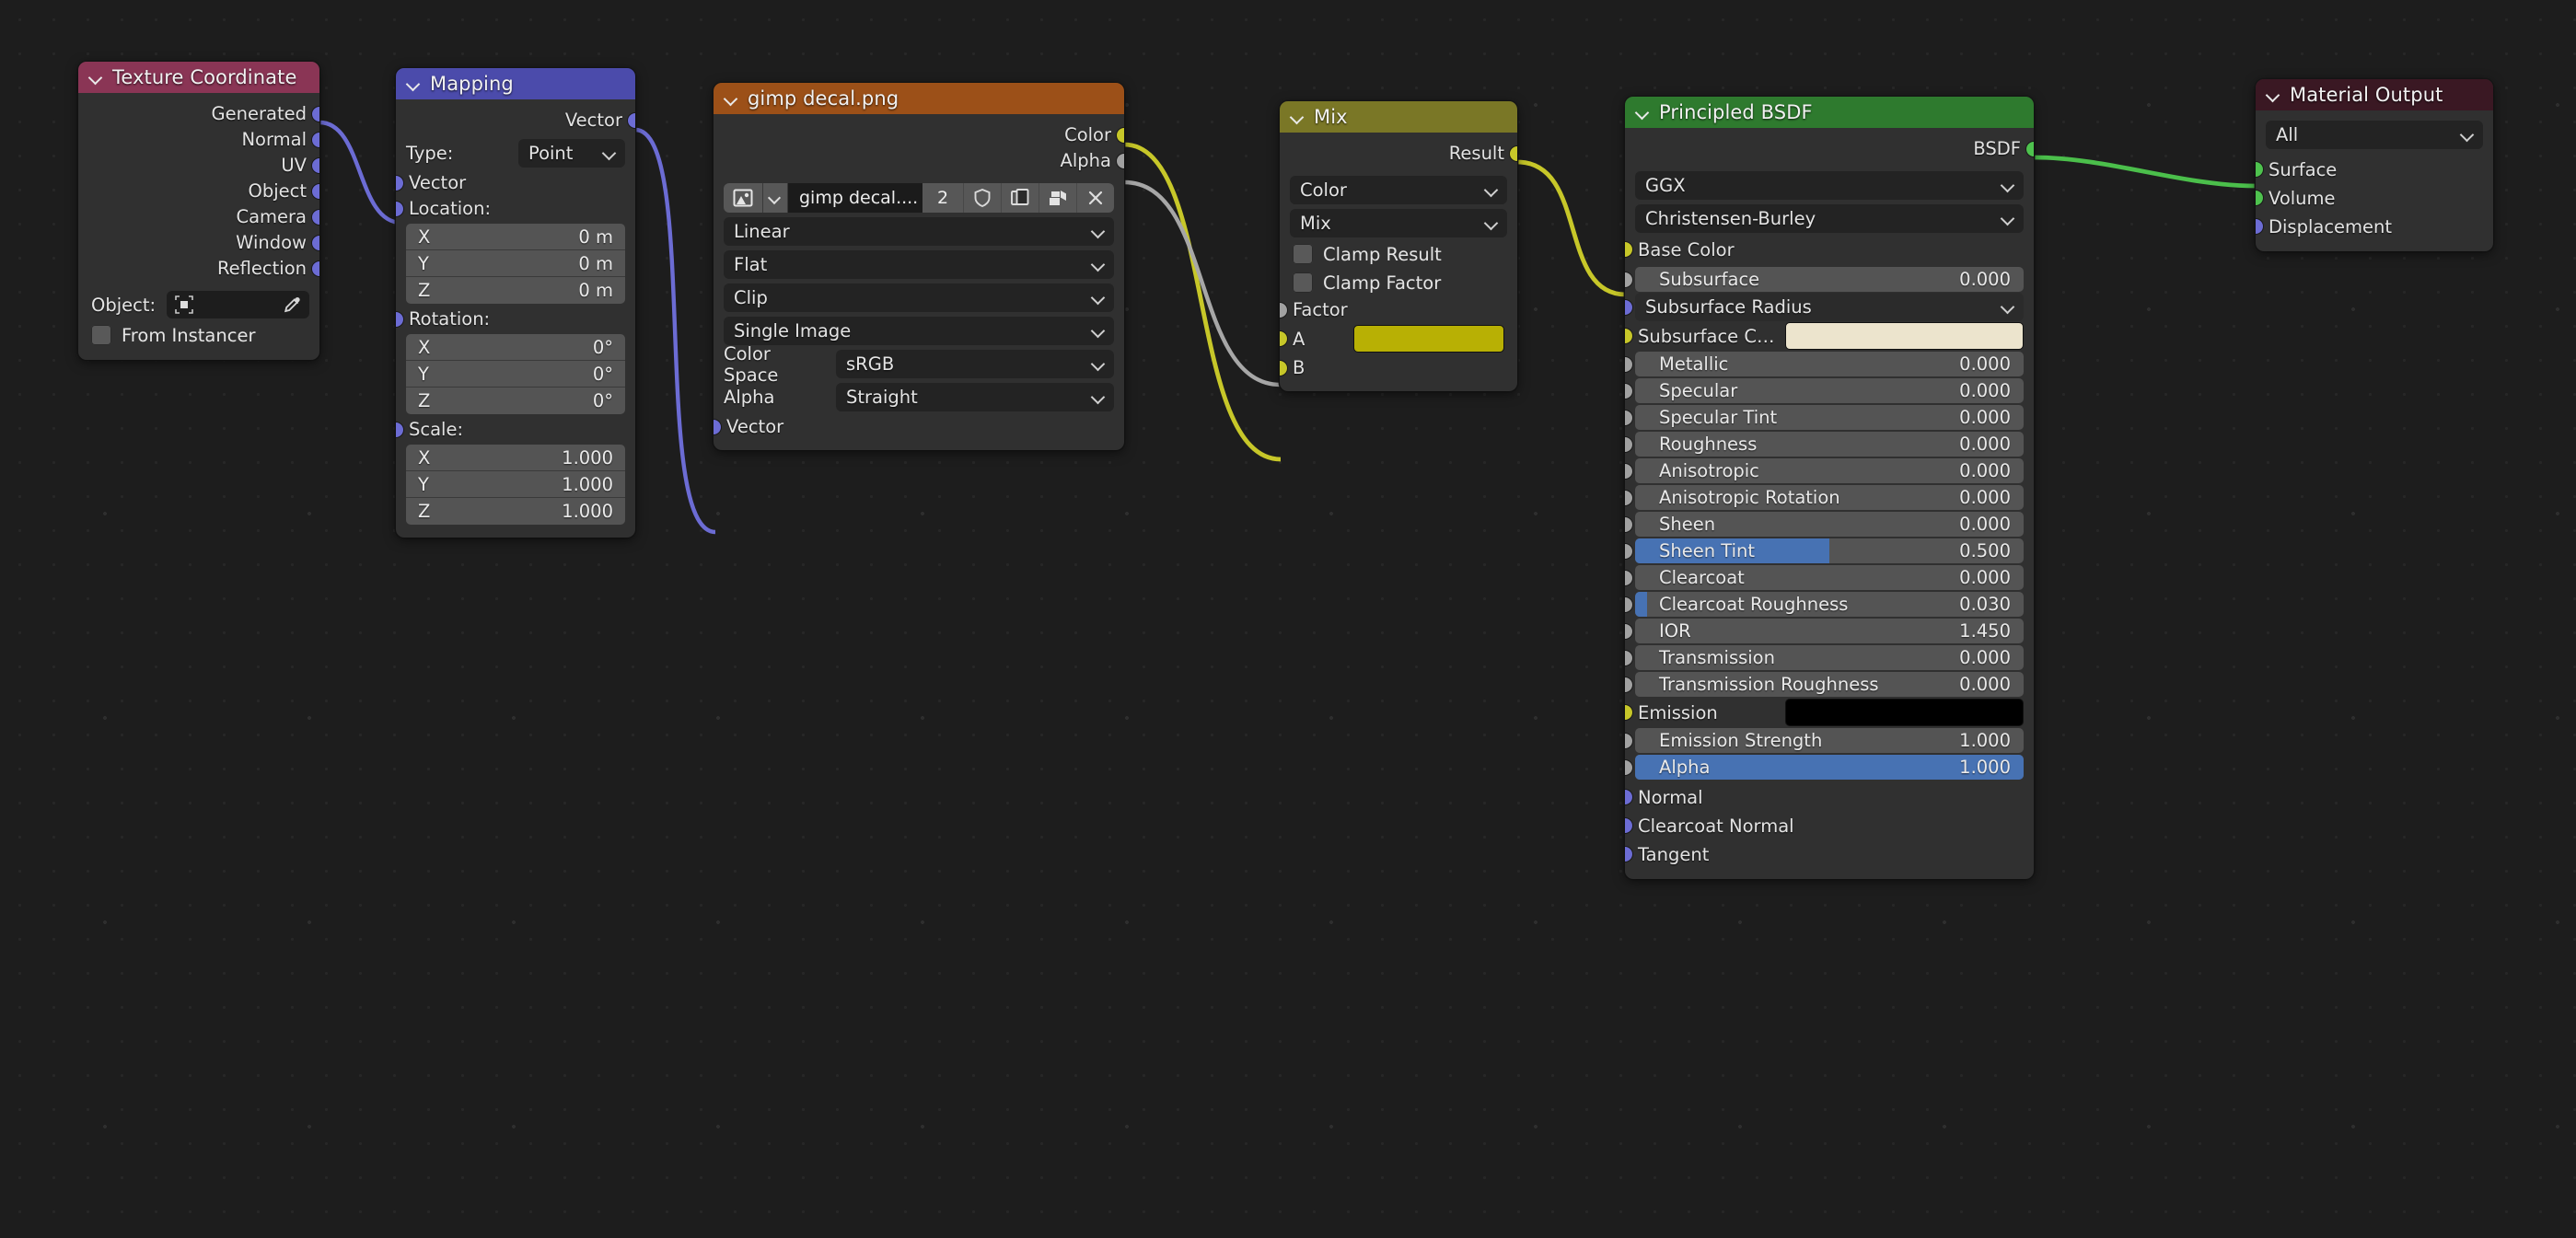 The height and width of the screenshot is (1238, 2576). Describe the element at coordinates (1629, 578) in the screenshot. I see `socket-clearcoat` at that location.